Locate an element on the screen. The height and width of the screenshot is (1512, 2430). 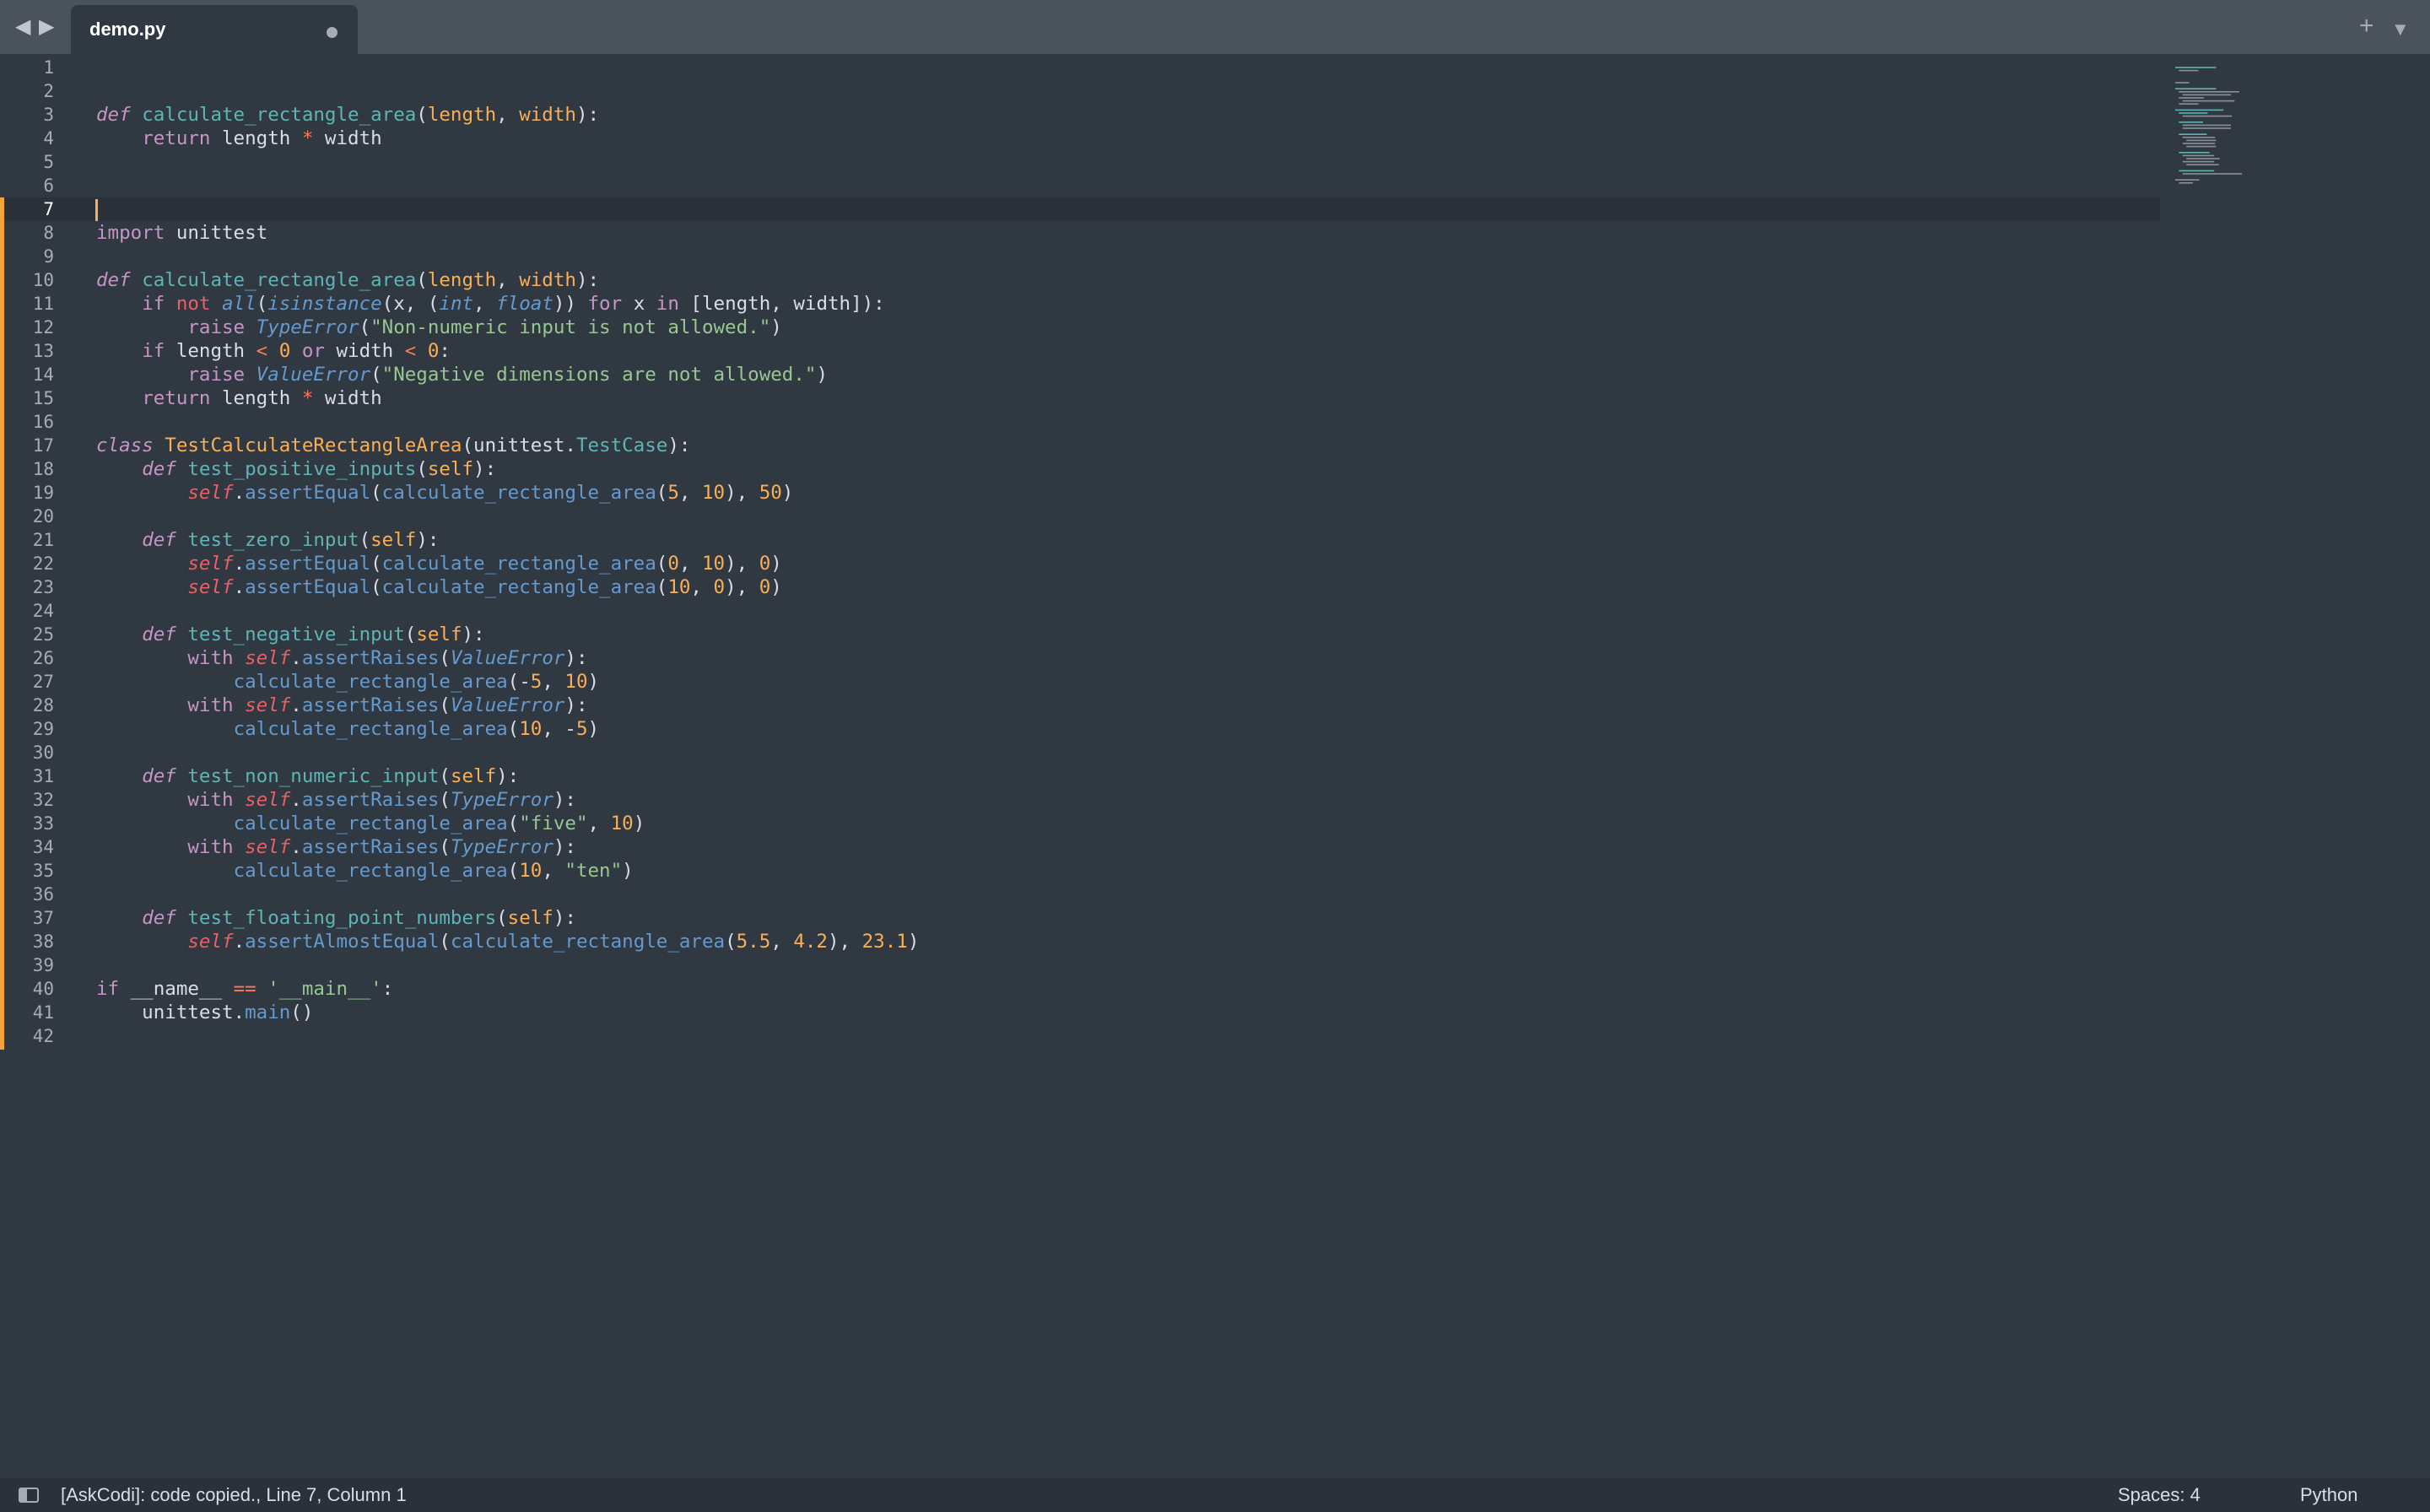
line-number: 4 is located at coordinates (48, 138).